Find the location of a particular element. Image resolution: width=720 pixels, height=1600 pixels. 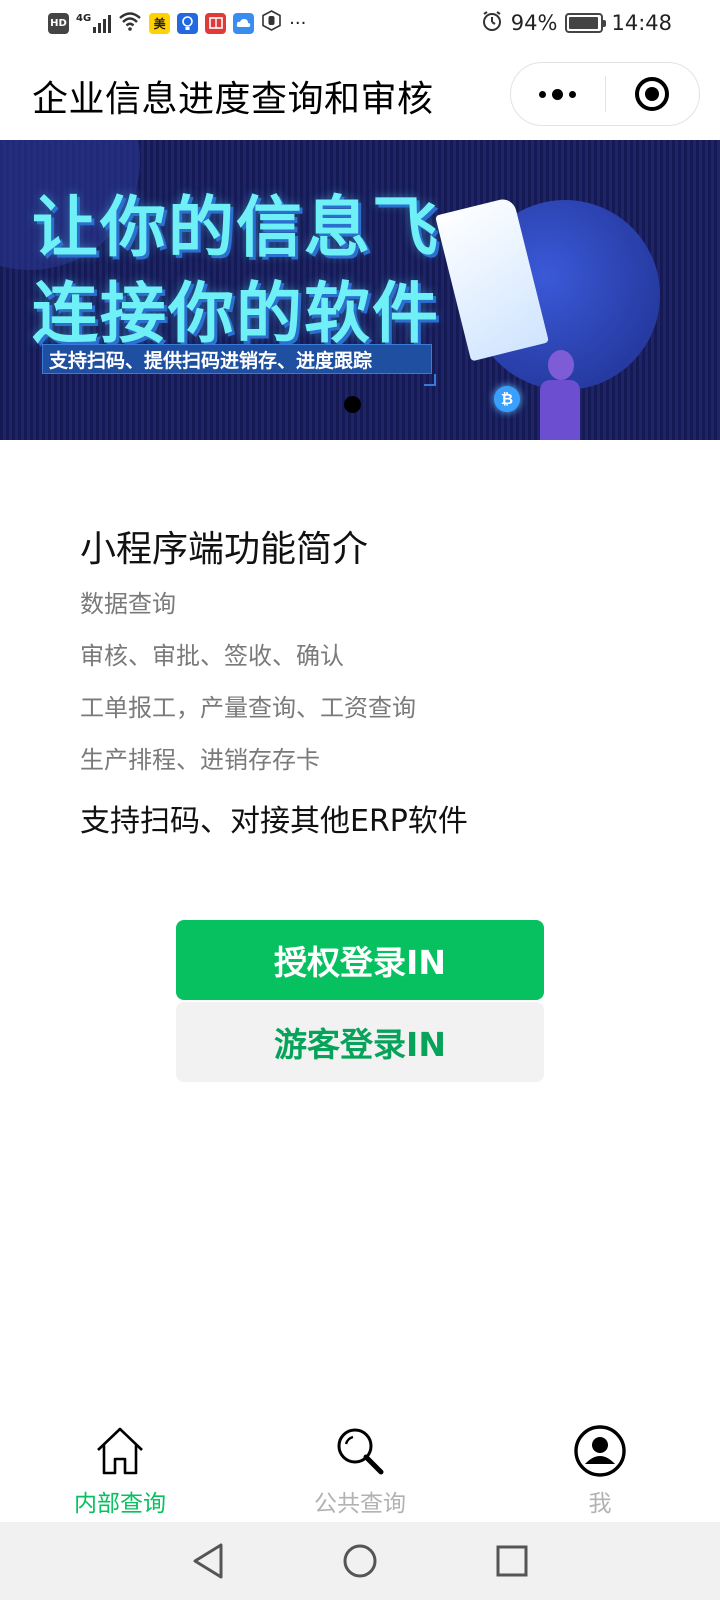

recents-square-icon is located at coordinates (512, 1561).